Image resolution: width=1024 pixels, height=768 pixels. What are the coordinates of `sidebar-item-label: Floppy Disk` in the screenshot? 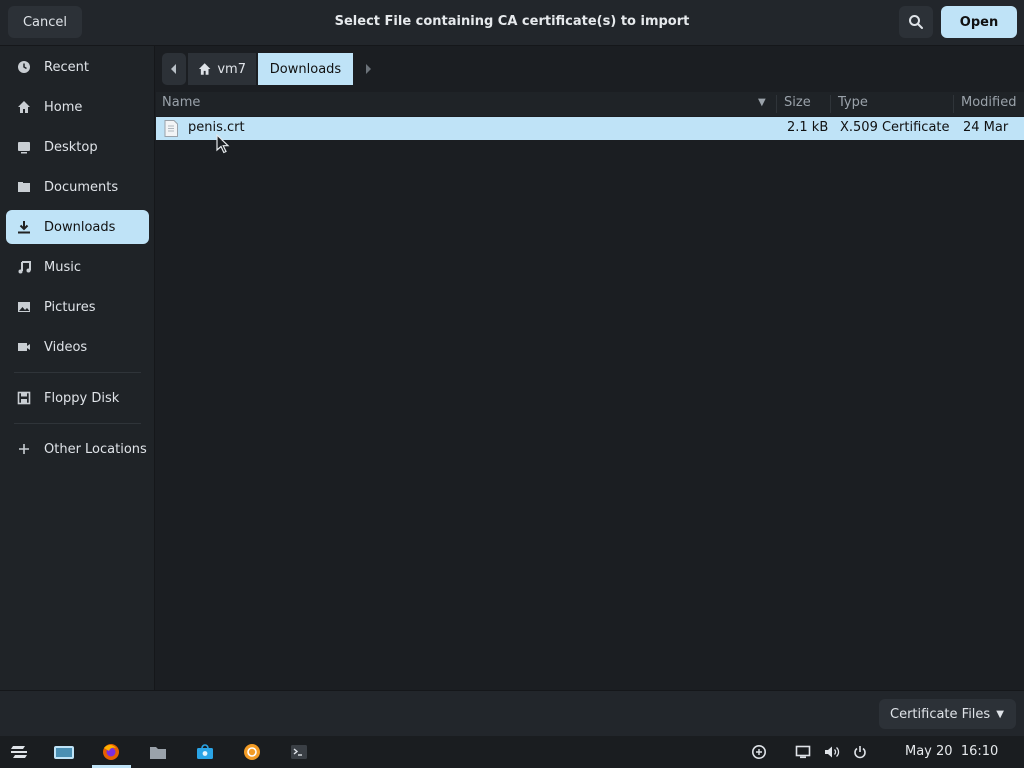 It's located at (82, 398).